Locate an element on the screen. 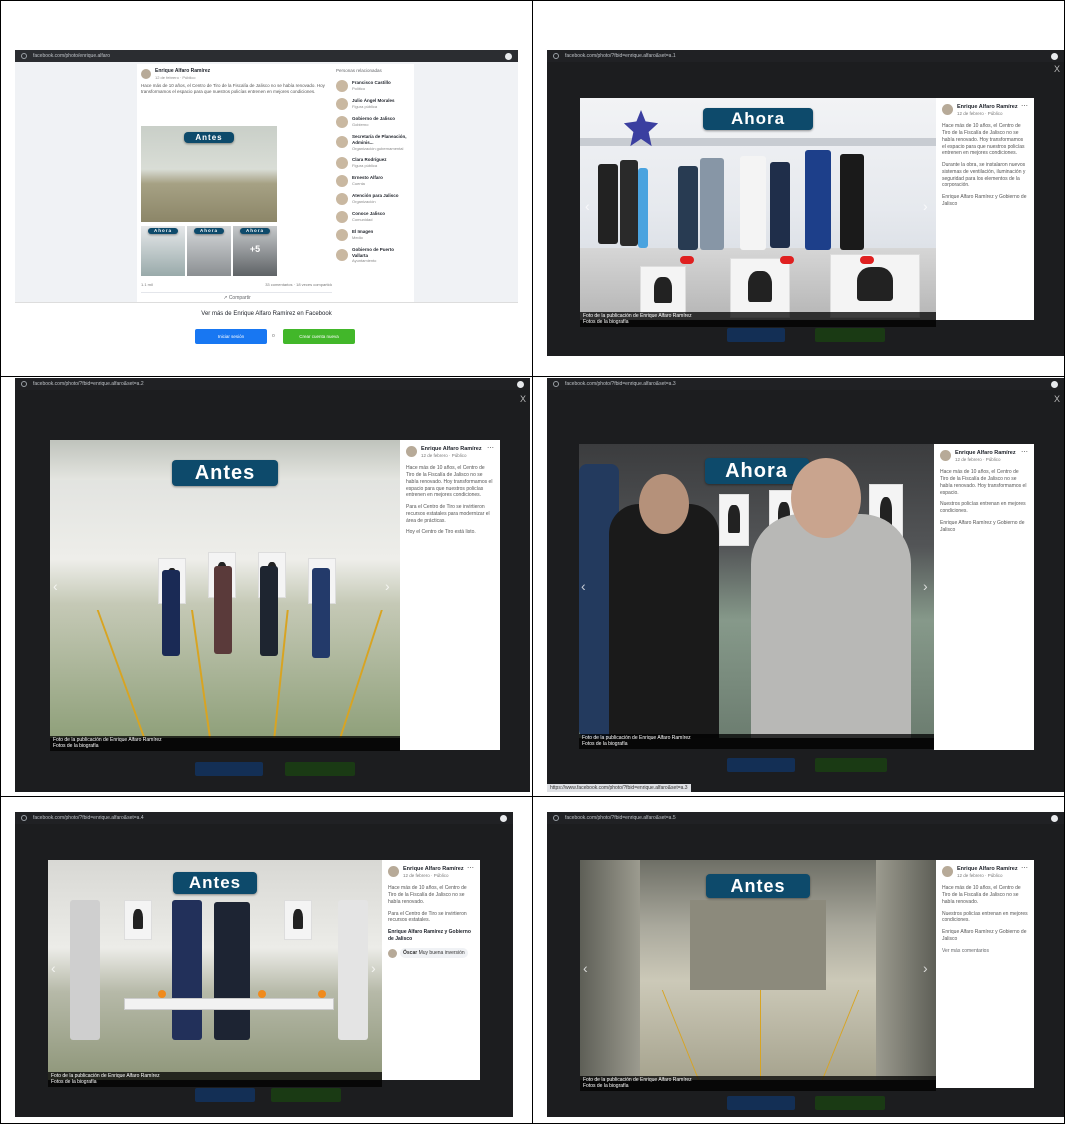 This screenshot has width=1065, height=1124. more-photos-count: +5 is located at coordinates (255, 250).